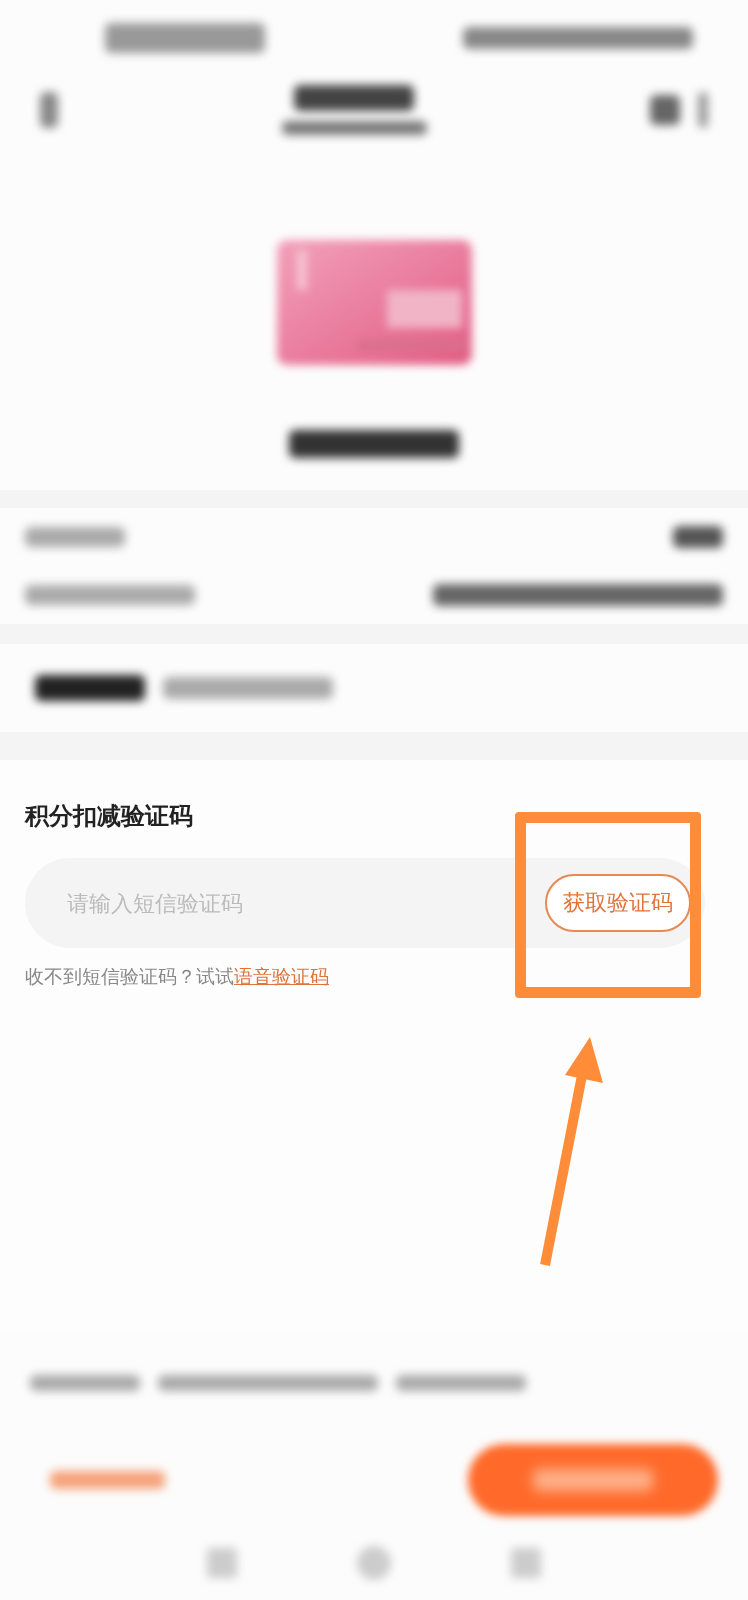 The width and height of the screenshot is (748, 1600). Describe the element at coordinates (698, 537) in the screenshot. I see `blurred-value` at that location.